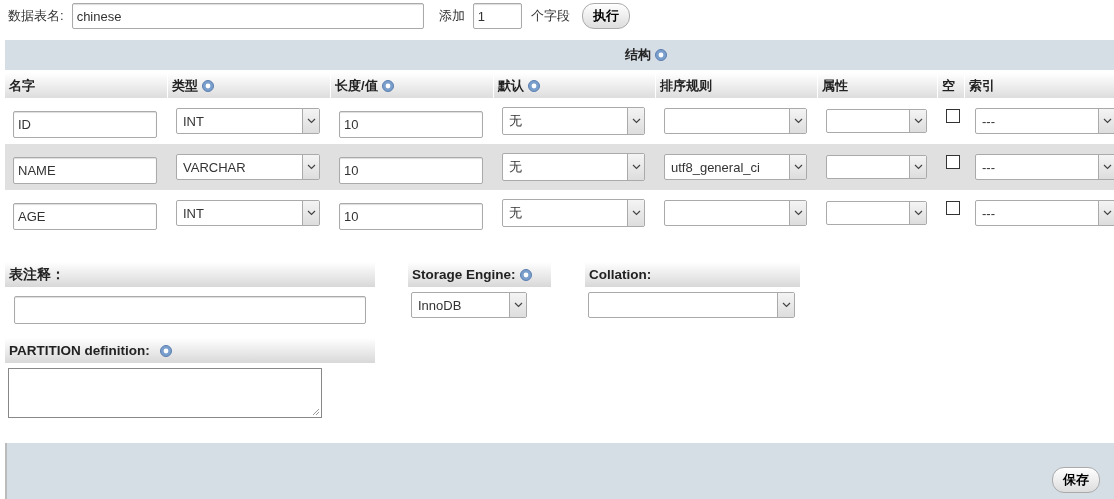 The image size is (1114, 499). I want to click on partition-header: PARTITION definition:, so click(190, 350).